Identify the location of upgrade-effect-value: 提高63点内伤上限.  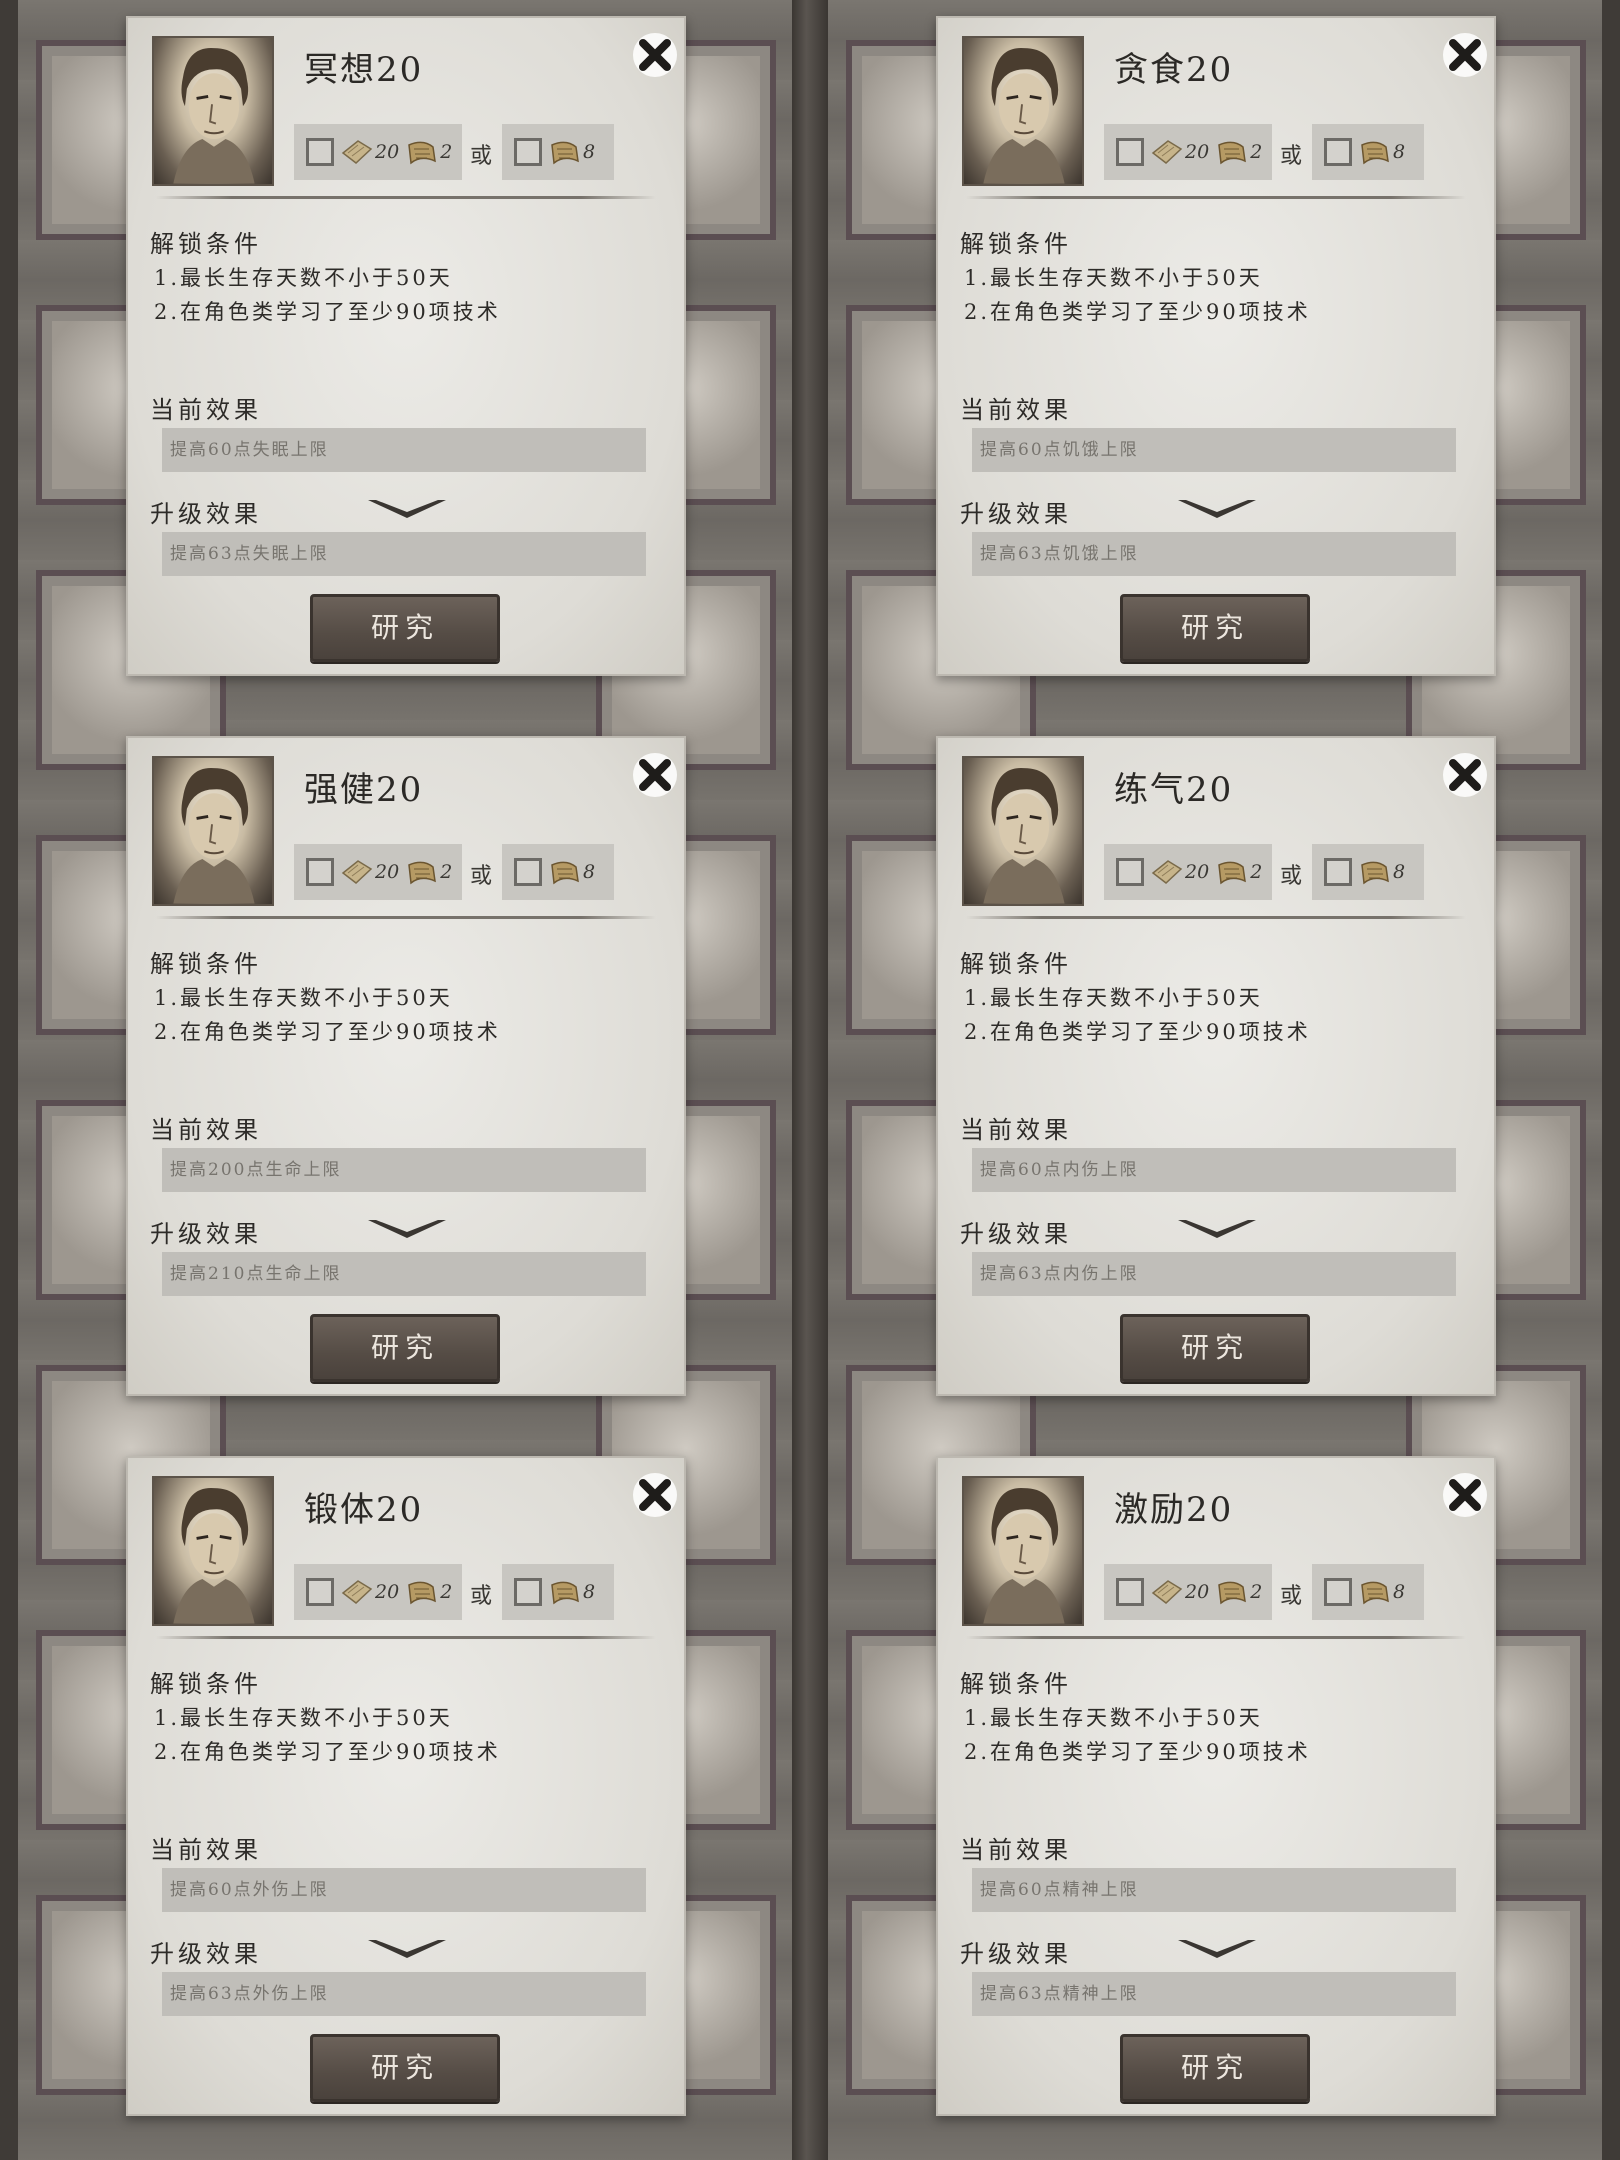
(1214, 1274).